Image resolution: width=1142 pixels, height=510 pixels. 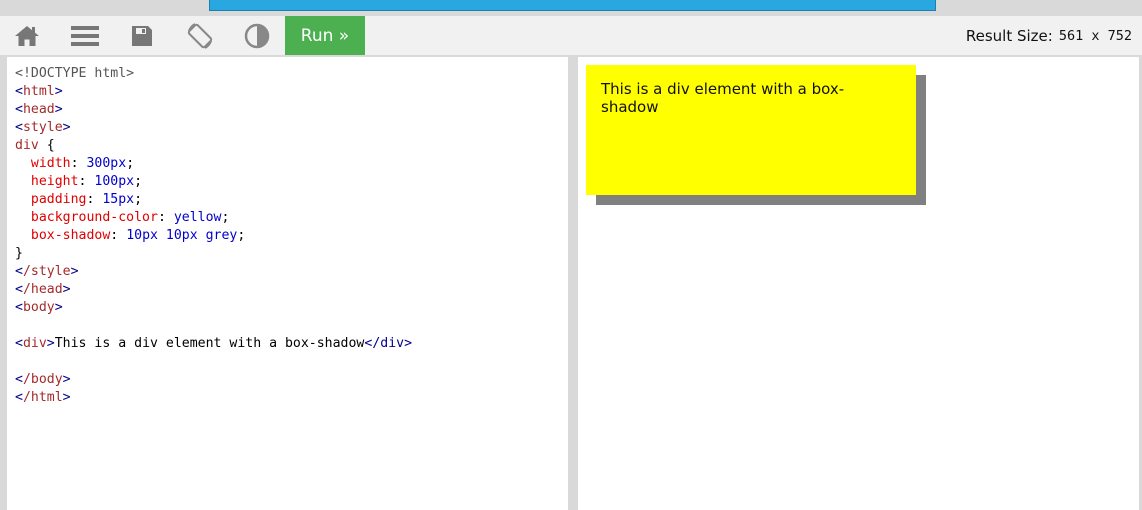 What do you see at coordinates (388, 343) in the screenshot?
I see `code-div-close: /div` at bounding box center [388, 343].